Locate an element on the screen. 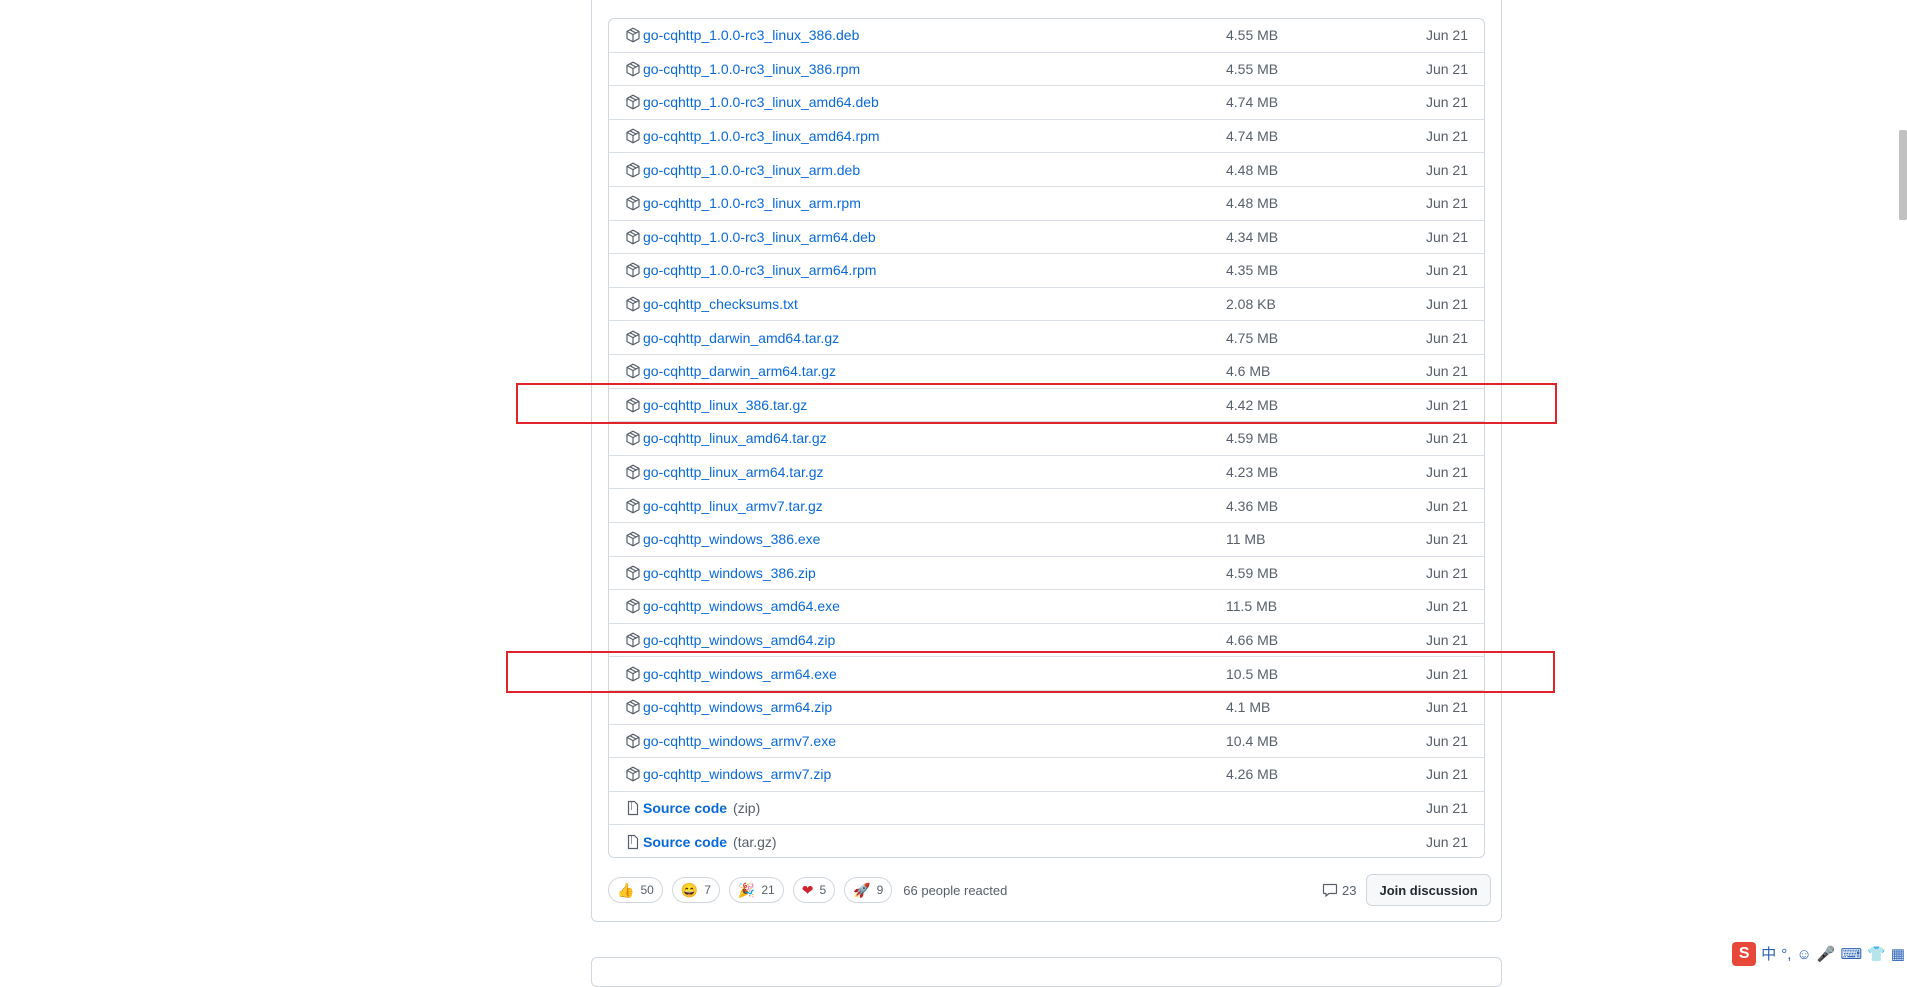 The width and height of the screenshot is (1907, 987). asset-name: go-cqhttp_darwin_amd64.tar.gz is located at coordinates (741, 337).